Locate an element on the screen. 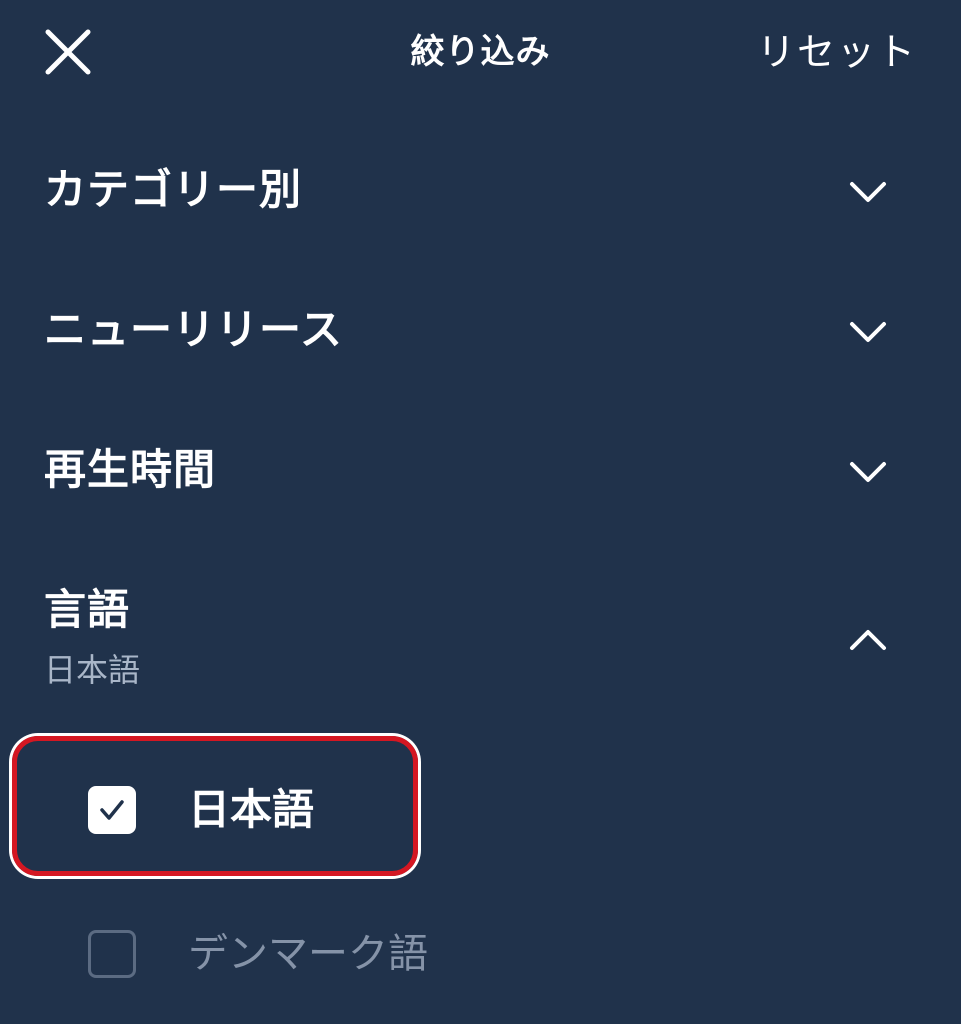 This screenshot has height=1024, width=961. section-duration: 再生時間 is located at coordinates (480, 475).